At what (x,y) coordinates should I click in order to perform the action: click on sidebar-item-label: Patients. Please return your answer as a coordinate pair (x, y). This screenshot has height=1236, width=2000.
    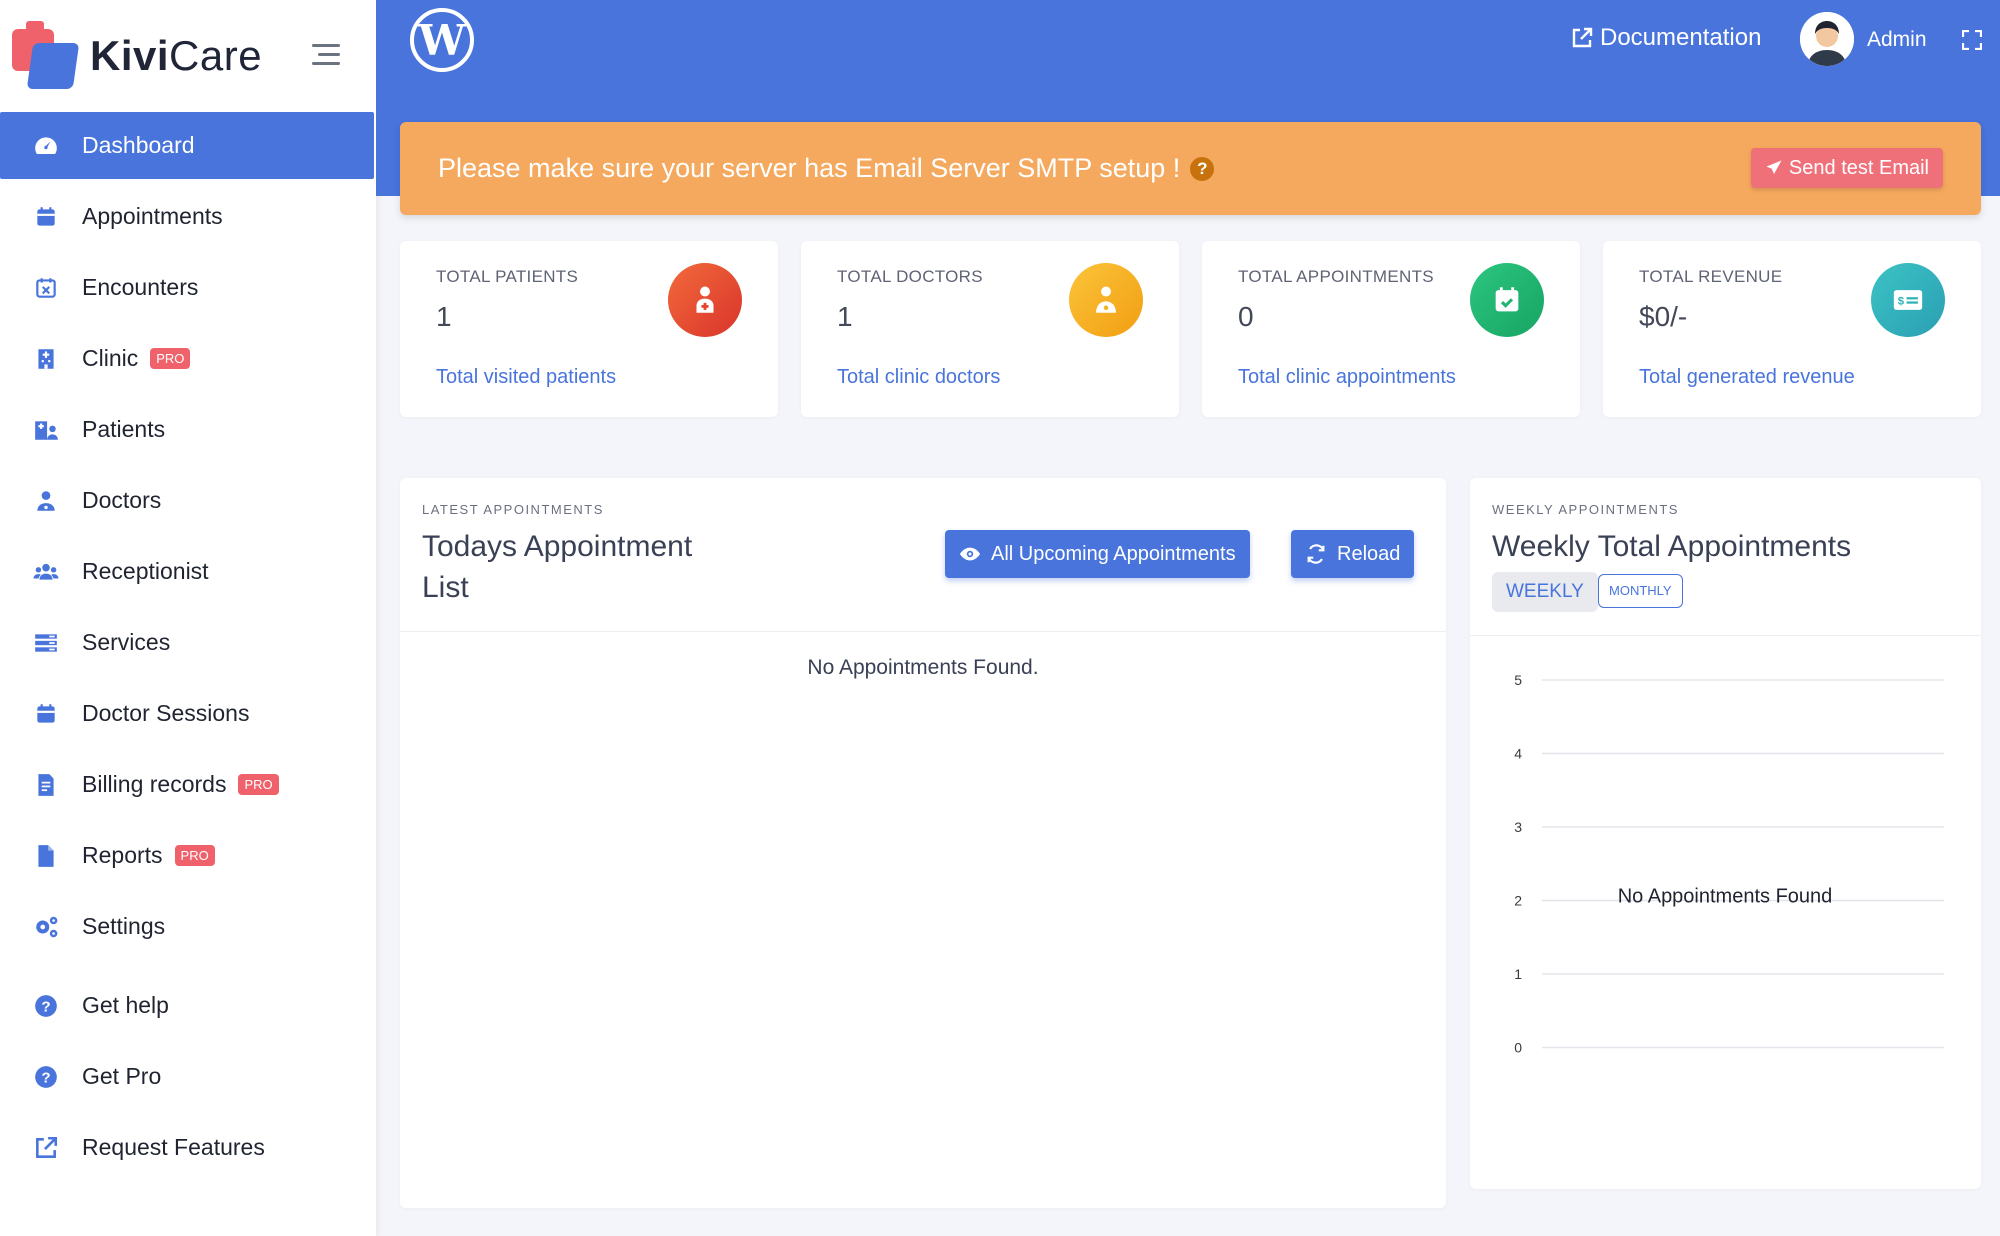
    Looking at the image, I should click on (124, 429).